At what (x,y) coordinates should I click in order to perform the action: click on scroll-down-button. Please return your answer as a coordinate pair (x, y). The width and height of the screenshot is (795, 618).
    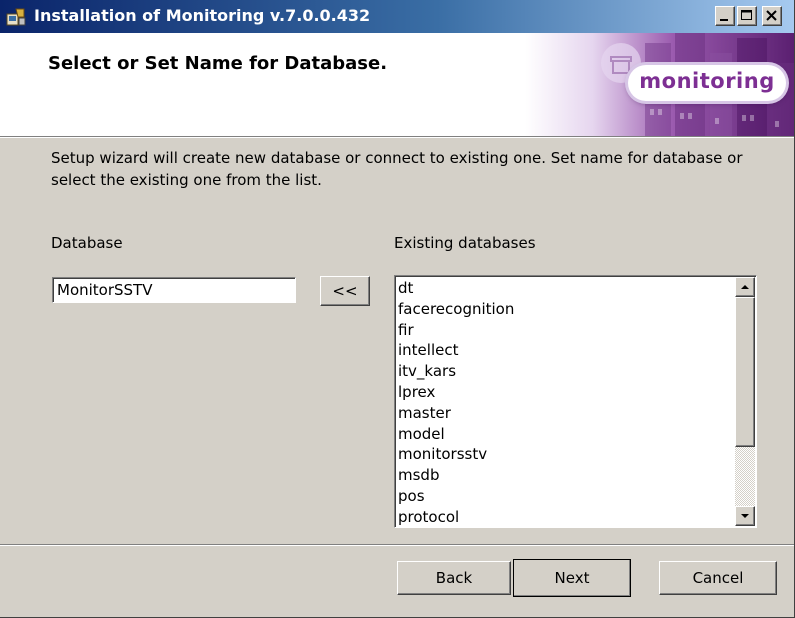
    Looking at the image, I should click on (745, 516).